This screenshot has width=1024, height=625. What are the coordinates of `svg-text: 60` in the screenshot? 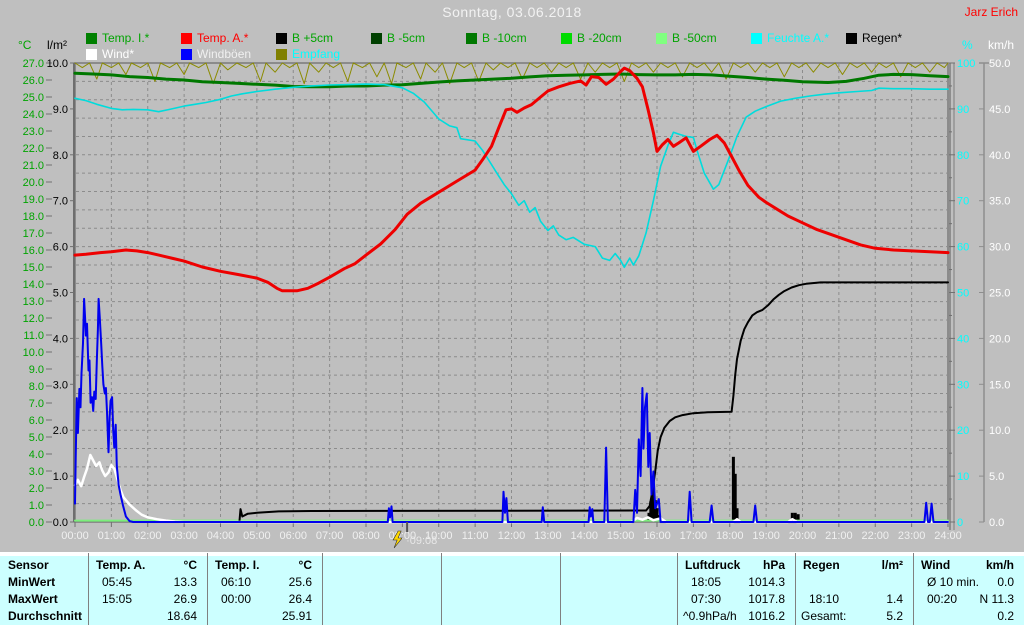 It's located at (963, 248).